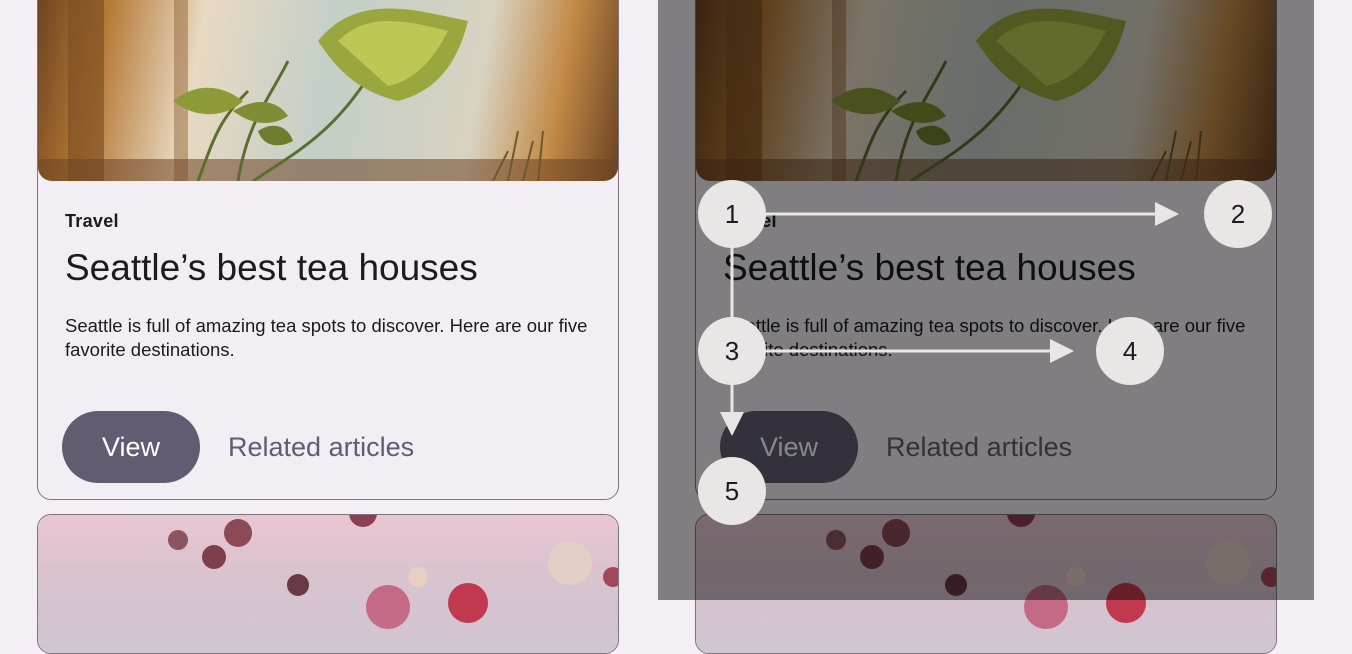 The image size is (1352, 654). Describe the element at coordinates (131, 447) in the screenshot. I see `view-button: View` at that location.